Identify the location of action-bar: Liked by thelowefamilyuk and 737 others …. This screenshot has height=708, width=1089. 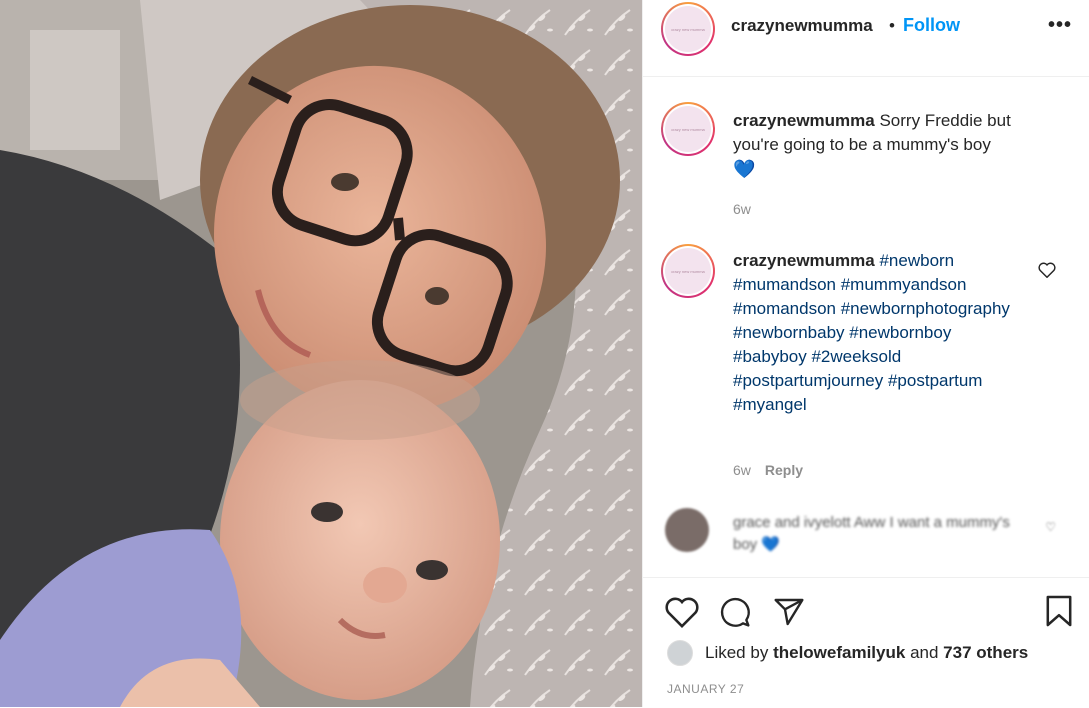
(866, 642).